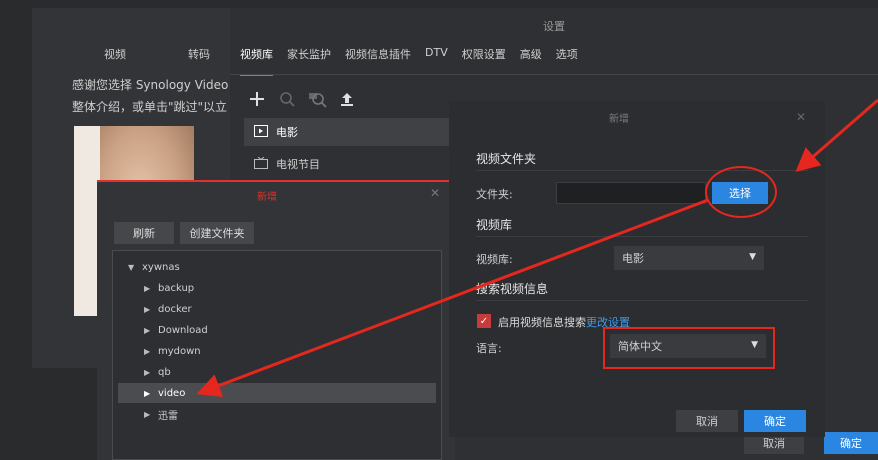 The image size is (878, 460). What do you see at coordinates (836, 135) in the screenshot?
I see `arrow-to-select-button` at bounding box center [836, 135].